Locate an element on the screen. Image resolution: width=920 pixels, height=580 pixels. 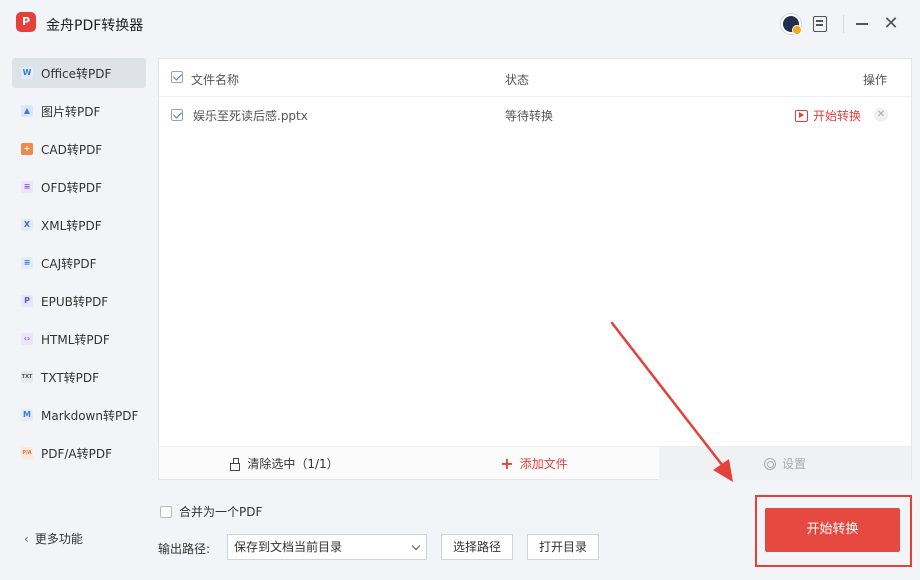
sidebar-item-markdown: M Markdown转PDF is located at coordinates (79, 415).